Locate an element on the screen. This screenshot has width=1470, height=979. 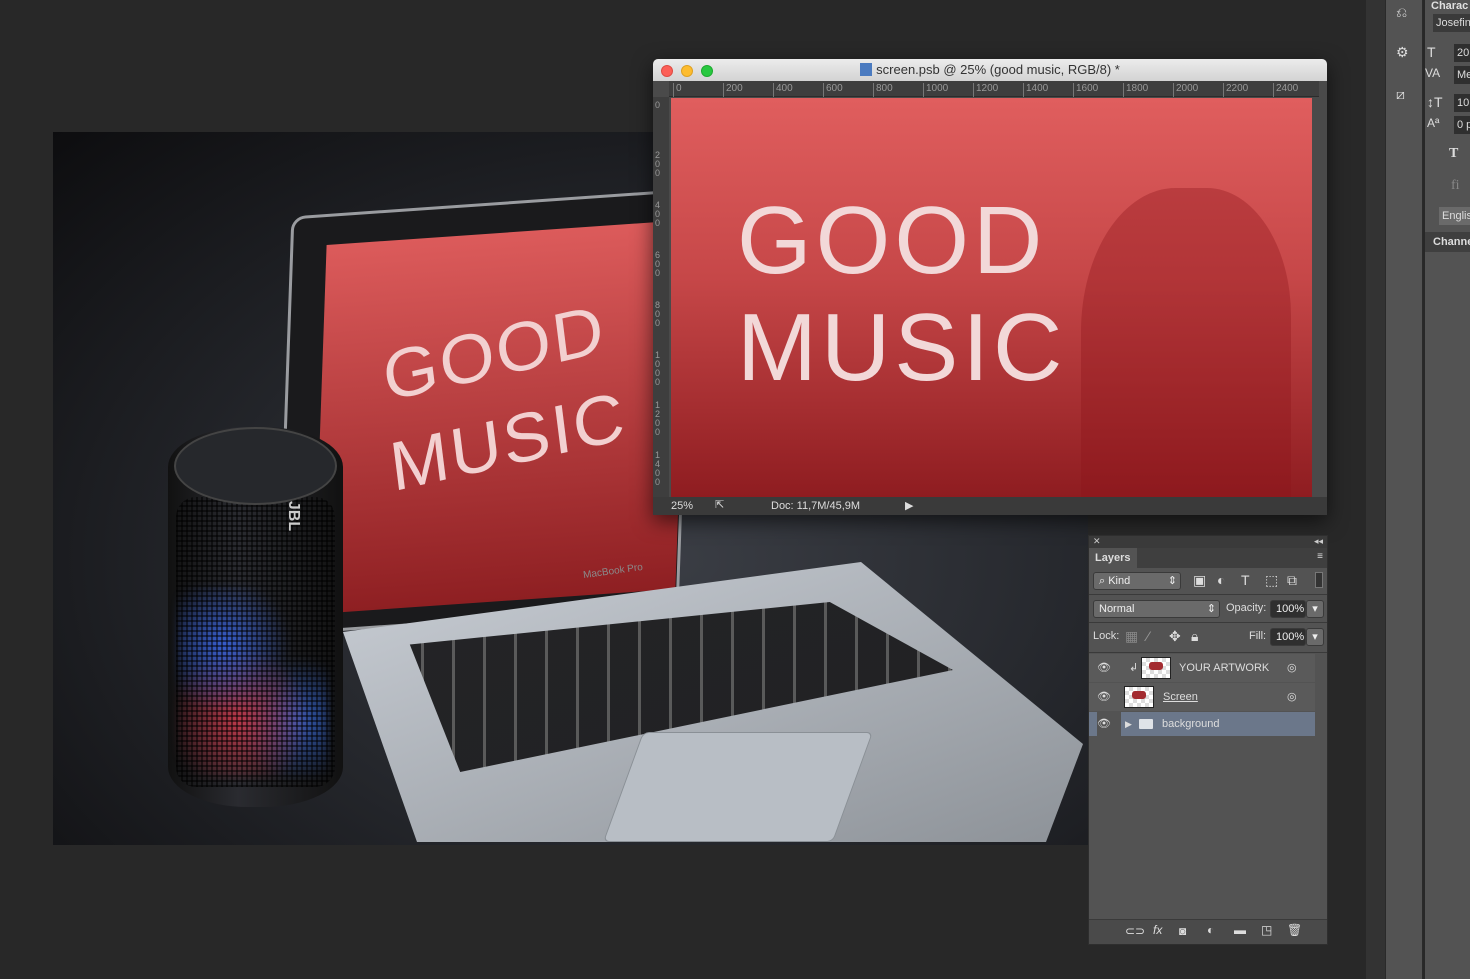
font-size-icon: T is located at coordinates (1431, 52).